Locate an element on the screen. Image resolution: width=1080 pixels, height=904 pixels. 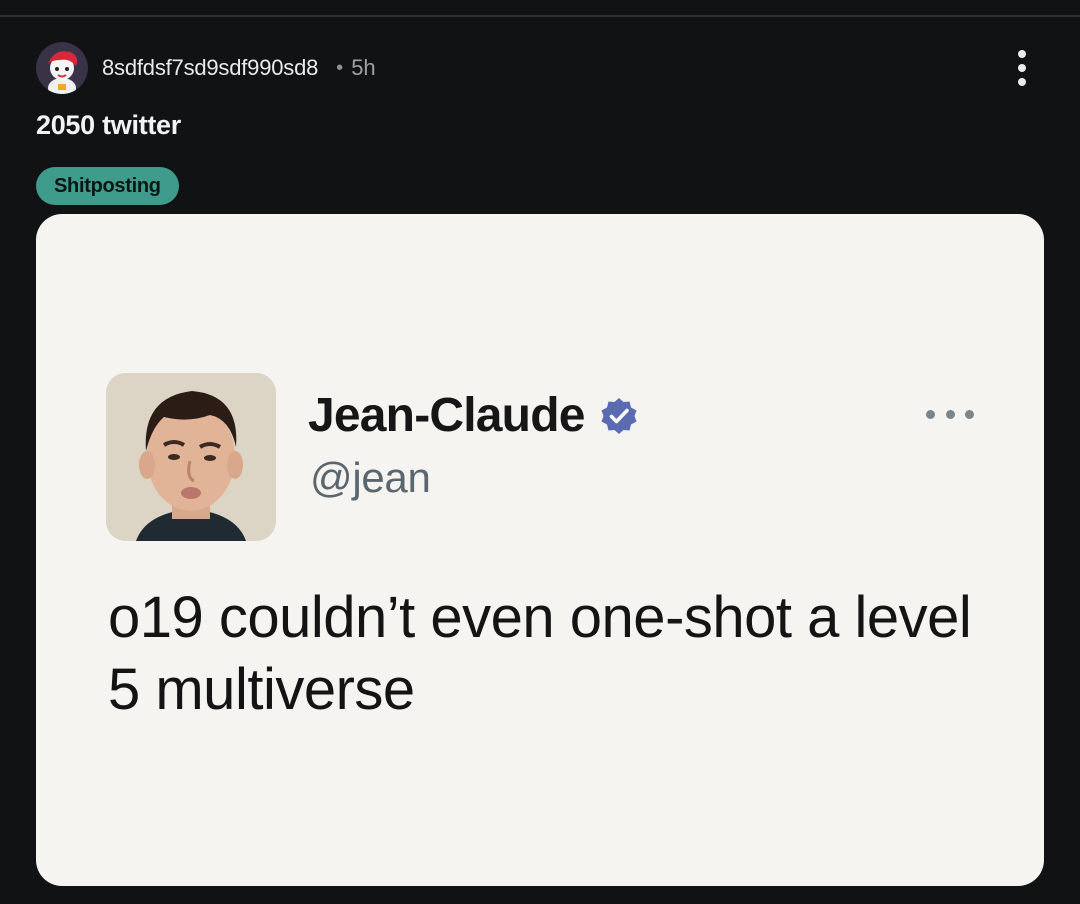
tweet-options-button is located at coordinates (950, 414).